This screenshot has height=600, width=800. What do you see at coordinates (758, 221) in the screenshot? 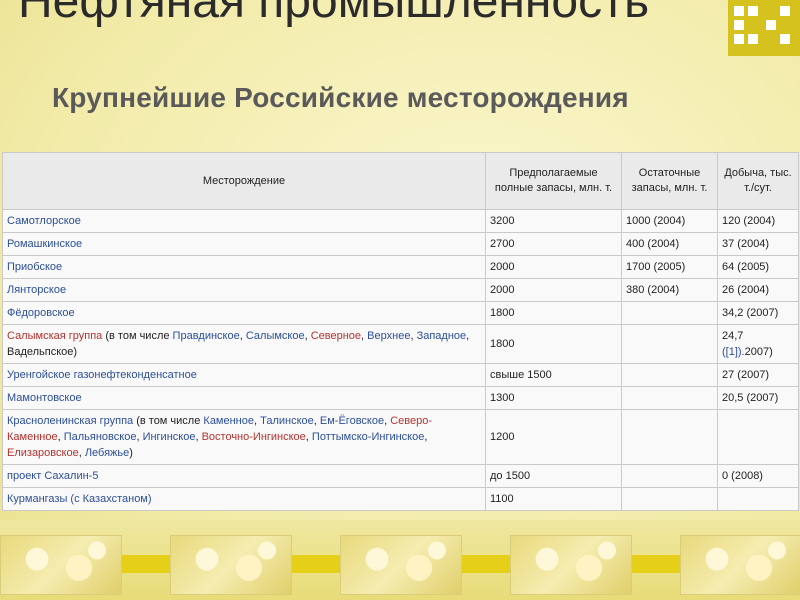
I see `output-cell: 120 (2004)` at bounding box center [758, 221].